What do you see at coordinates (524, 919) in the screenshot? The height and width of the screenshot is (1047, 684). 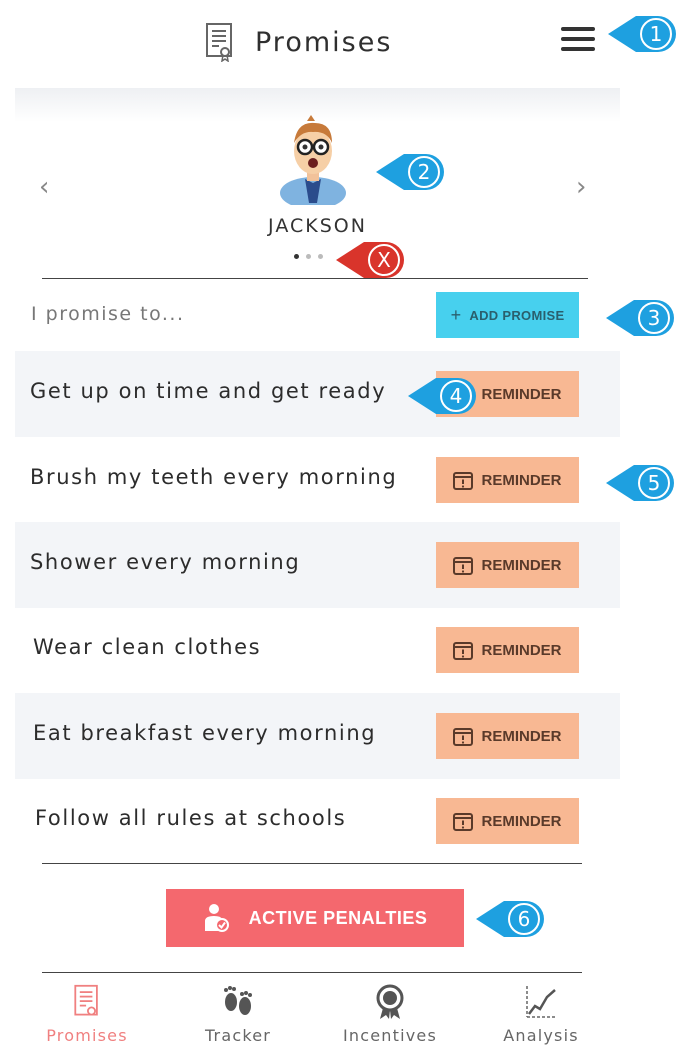 I see `callout-number: 6` at bounding box center [524, 919].